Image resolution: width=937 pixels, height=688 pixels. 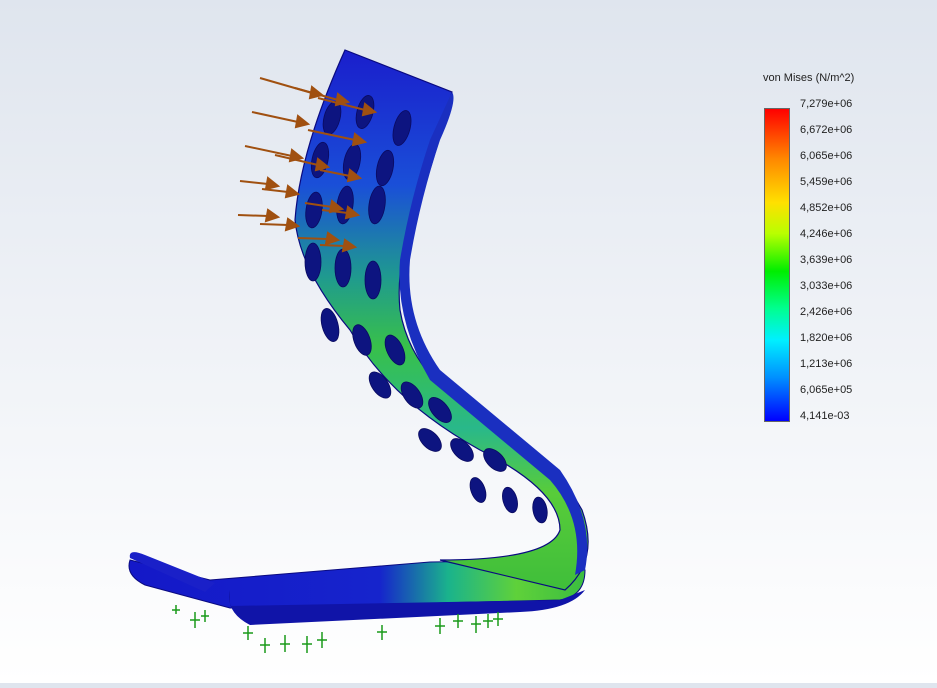 What do you see at coordinates (826, 312) in the screenshot?
I see `legend-label: 2,426e+06` at bounding box center [826, 312].